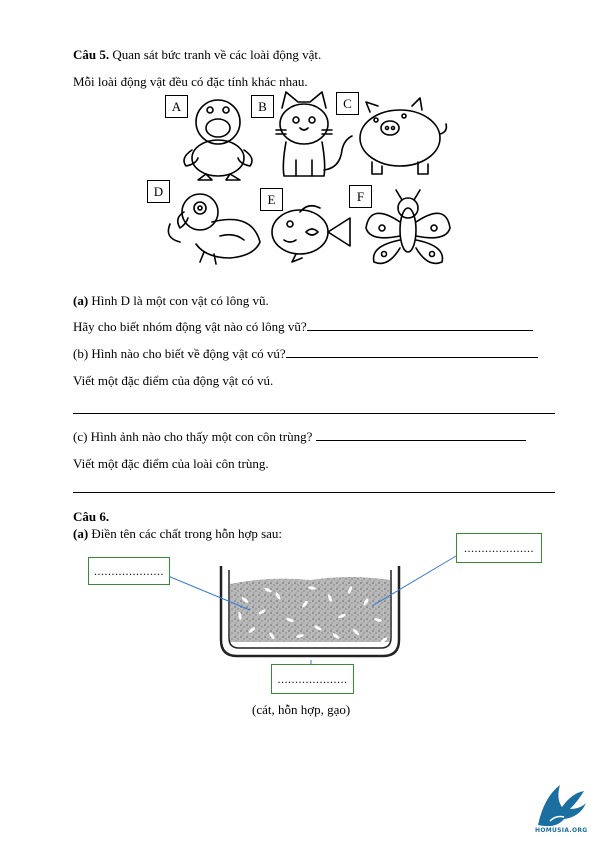 The image size is (596, 843). Describe the element at coordinates (301, 709) in the screenshot. I see `q6-options: (cát, hỗn hợp, gạo)` at that location.